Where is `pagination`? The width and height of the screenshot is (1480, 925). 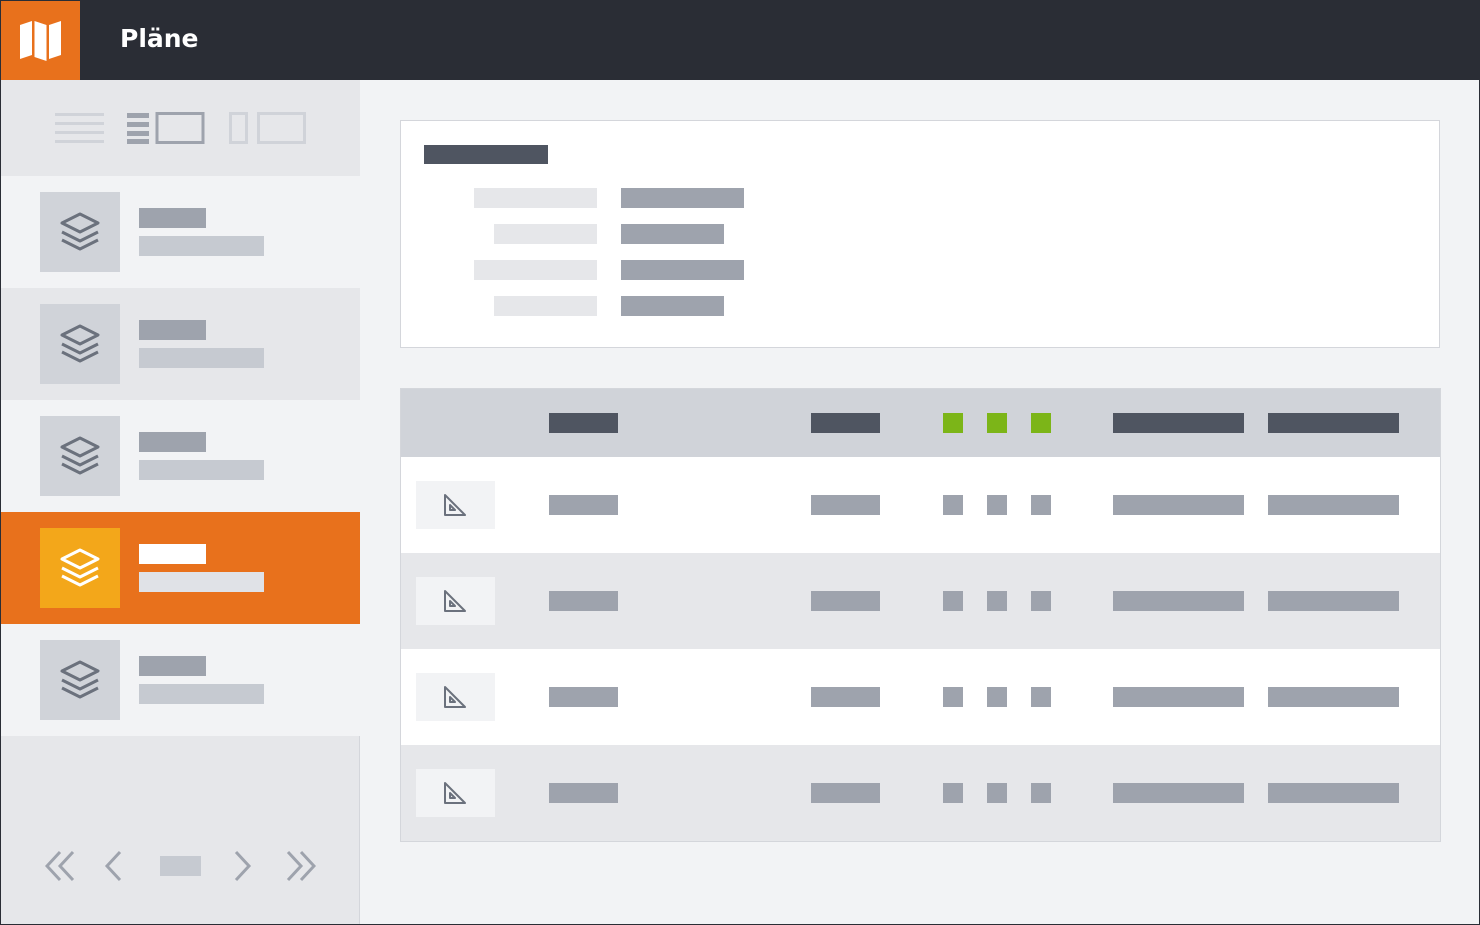 pagination is located at coordinates (180, 865).